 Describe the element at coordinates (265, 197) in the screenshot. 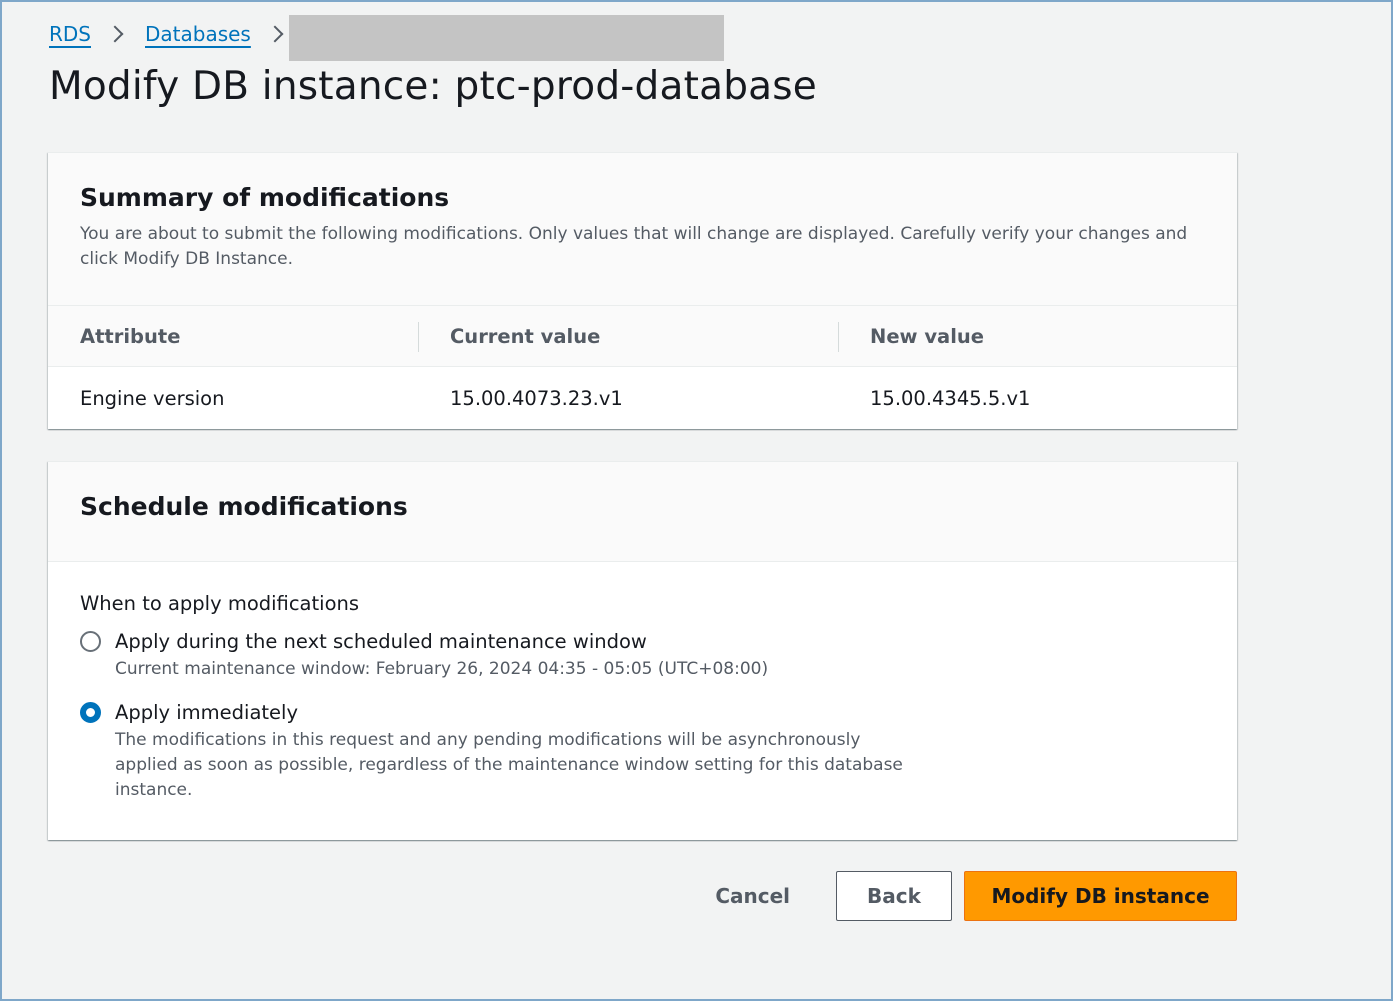

I see `summary-title: Summary of modifications` at that location.